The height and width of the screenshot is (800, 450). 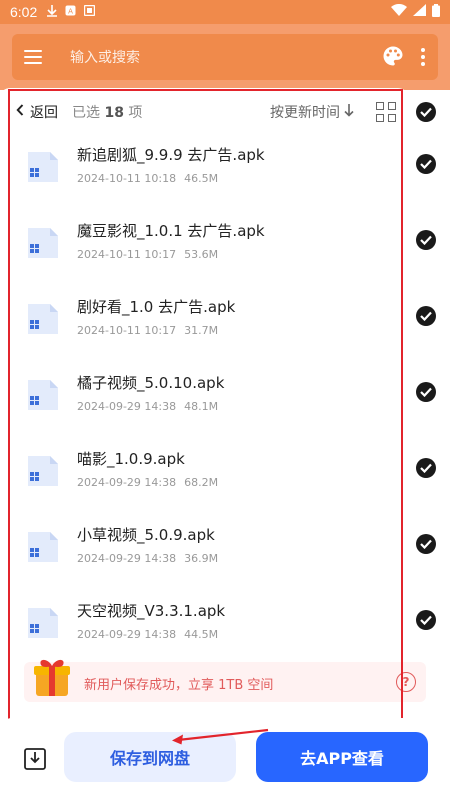 I want to click on menu-icon, so click(x=39, y=57).